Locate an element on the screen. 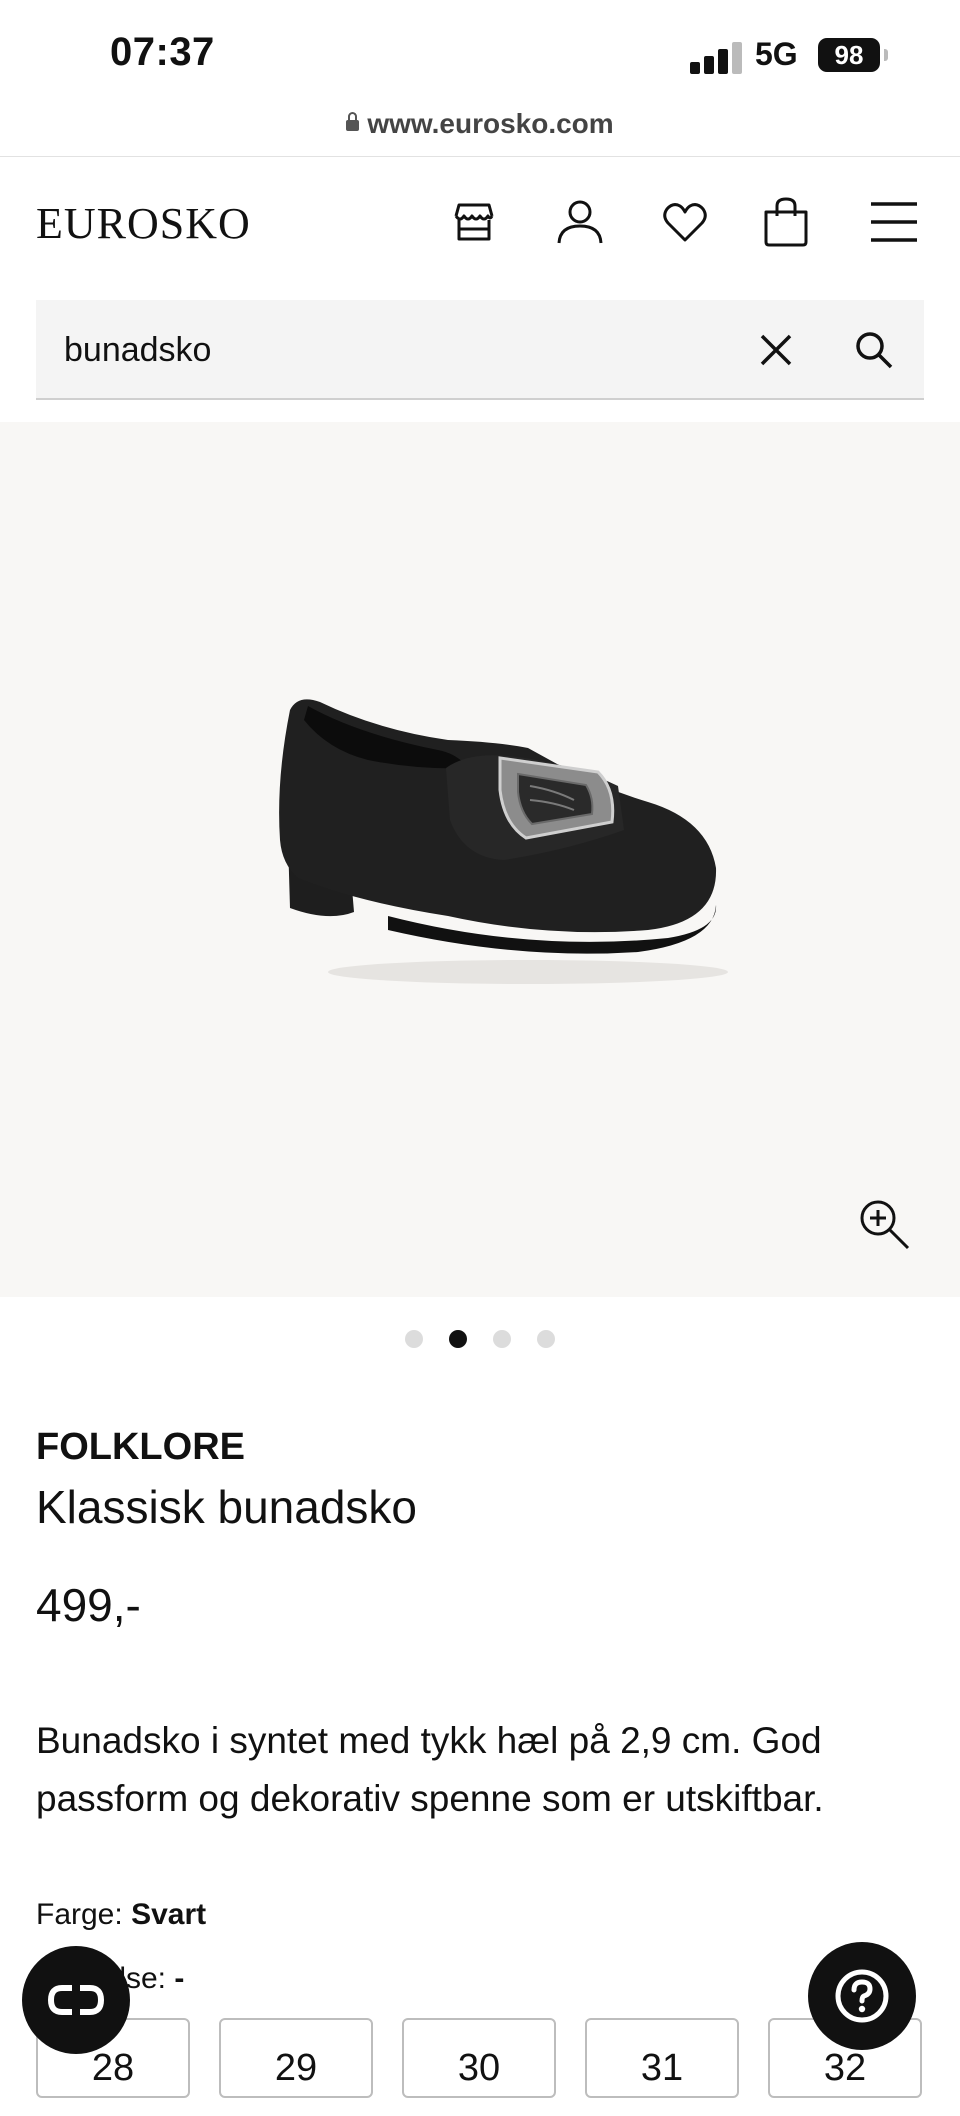 The width and height of the screenshot is (960, 2116). question-icon is located at coordinates (862, 1996).